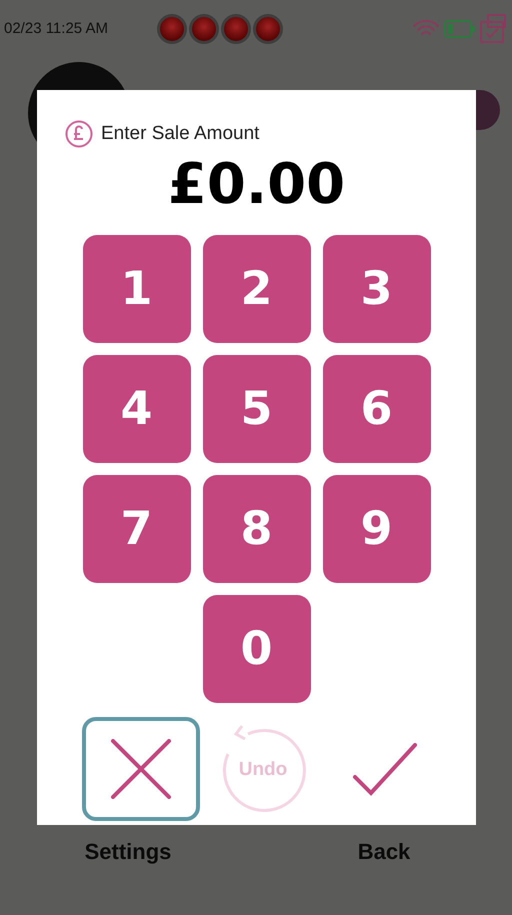 Image resolution: width=512 pixels, height=915 pixels. Describe the element at coordinates (376, 288) in the screenshot. I see `keypad-key: 3` at that location.